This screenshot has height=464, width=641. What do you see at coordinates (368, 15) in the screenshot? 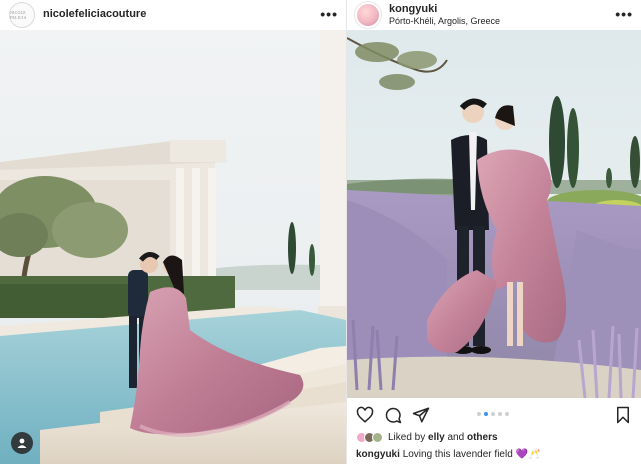
I see `right-post-avatar` at bounding box center [368, 15].